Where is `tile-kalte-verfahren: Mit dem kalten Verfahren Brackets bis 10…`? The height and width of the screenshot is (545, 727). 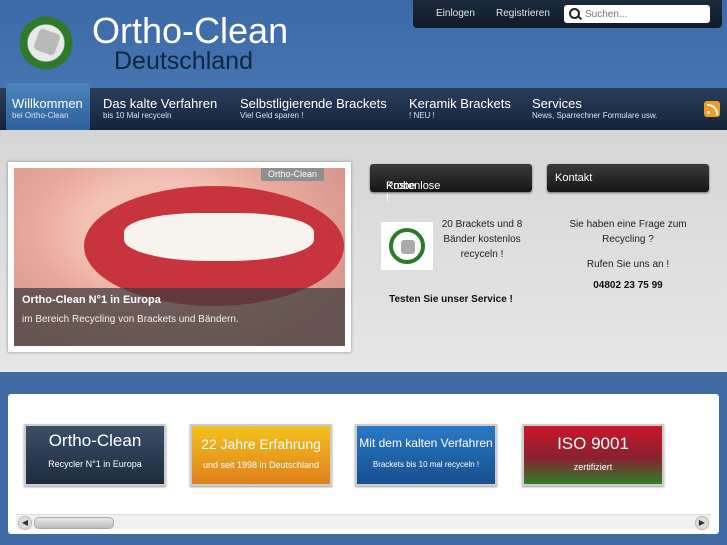 tile-kalte-verfahren: Mit dem kalten Verfahren Brackets bis 10… is located at coordinates (426, 455).